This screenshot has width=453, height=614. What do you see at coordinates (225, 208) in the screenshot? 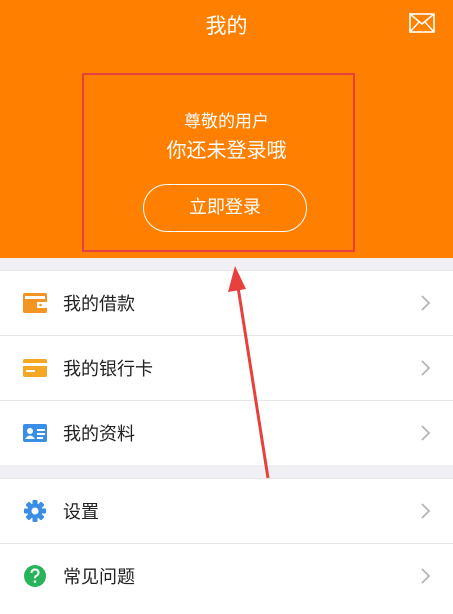
I see `login-button: 立即登录` at bounding box center [225, 208].